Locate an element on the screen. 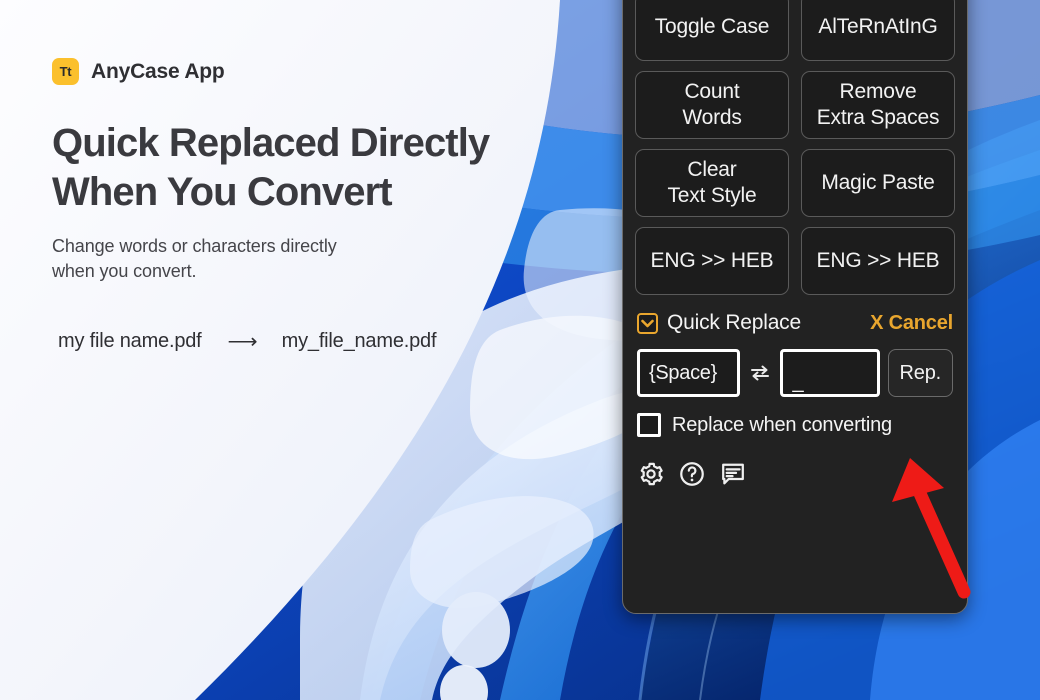 Image resolution: width=1040 pixels, height=700 pixels. replace-when-converting-row: Replace when converting is located at coordinates (795, 425).